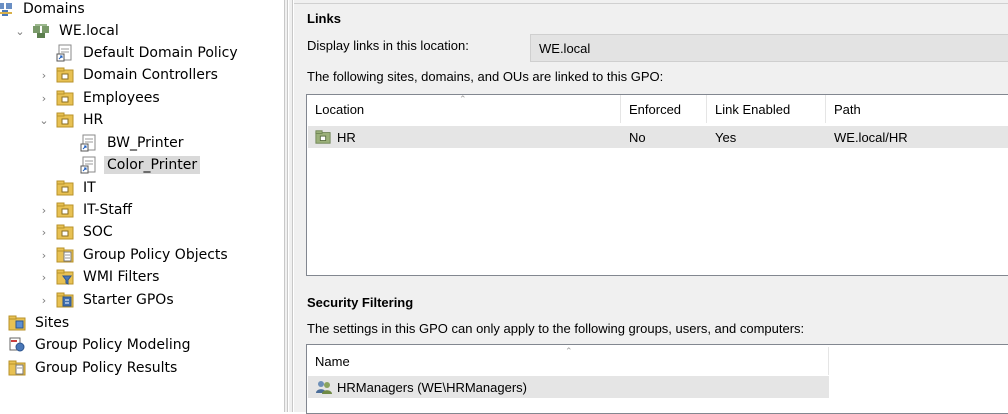 This screenshot has height=414, width=1008. Describe the element at coordinates (152, 165) in the screenshot. I see `tree-item-label: Color_Printer` at that location.